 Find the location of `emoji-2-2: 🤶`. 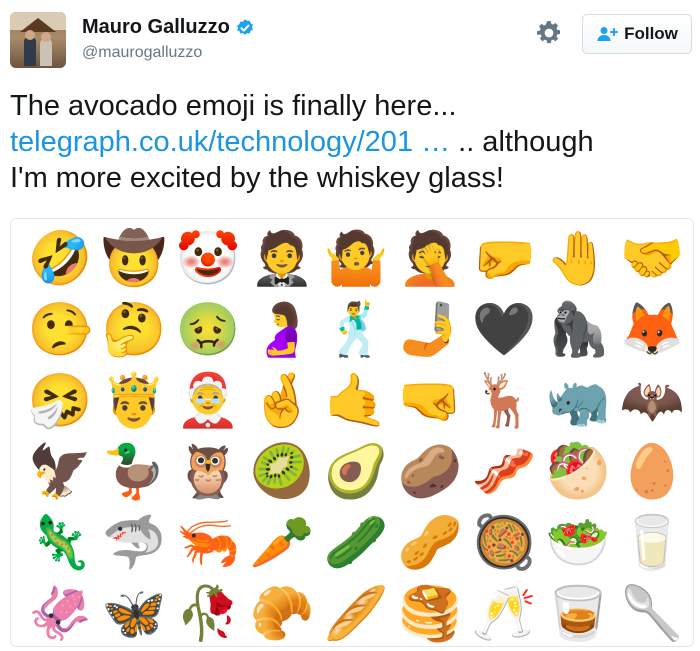

emoji-2-2: 🤶 is located at coordinates (208, 400).